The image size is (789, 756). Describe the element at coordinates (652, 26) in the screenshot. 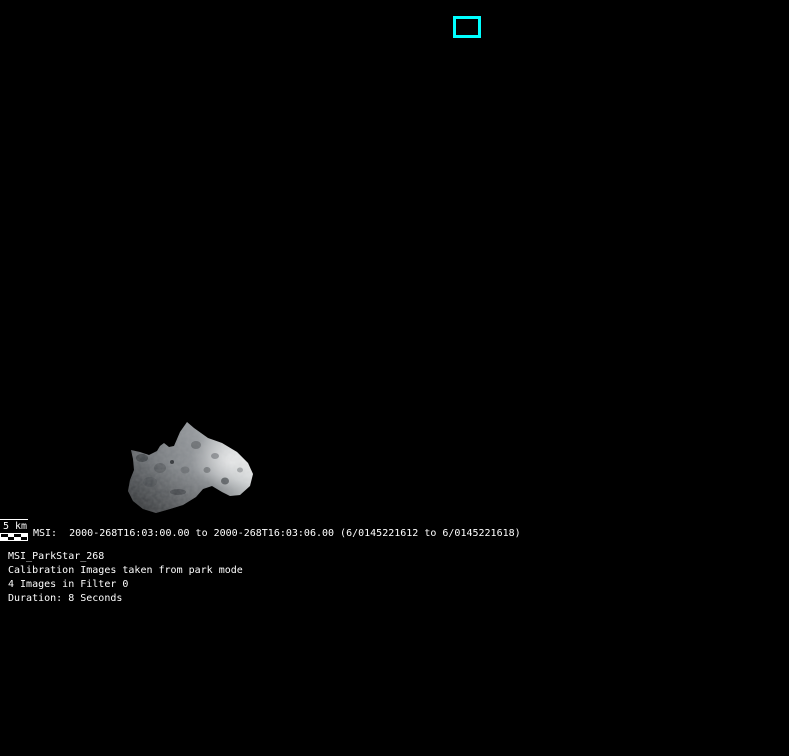

I see `colorbar: 0 1 0.2 0.4 0.6 0.8` at that location.